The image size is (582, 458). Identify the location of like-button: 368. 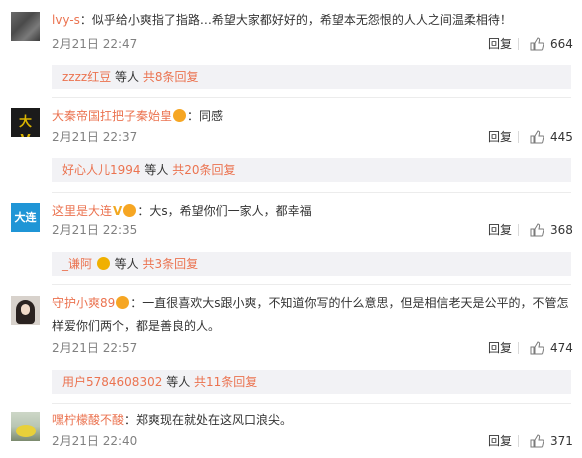
(551, 230).